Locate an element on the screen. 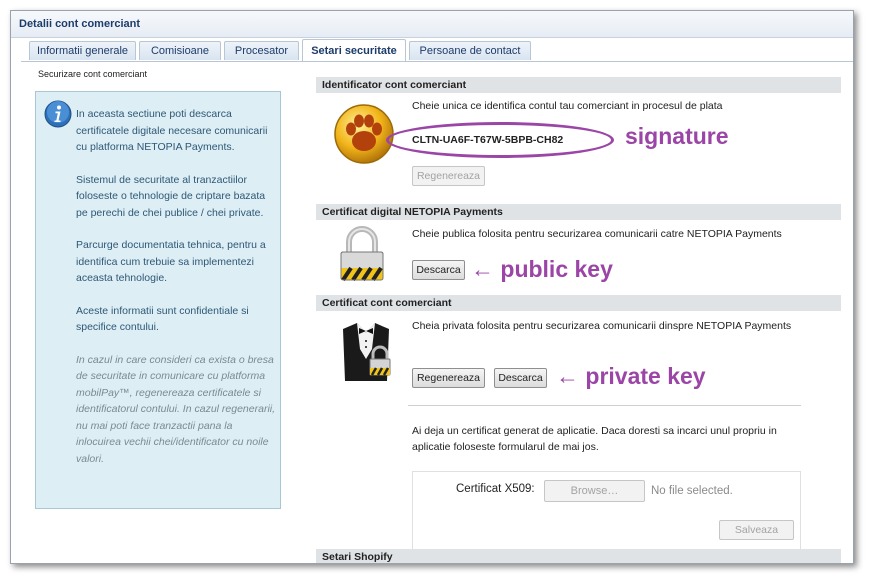 The height and width of the screenshot is (577, 870). private-key-annotation: ← private key is located at coordinates (631, 376).